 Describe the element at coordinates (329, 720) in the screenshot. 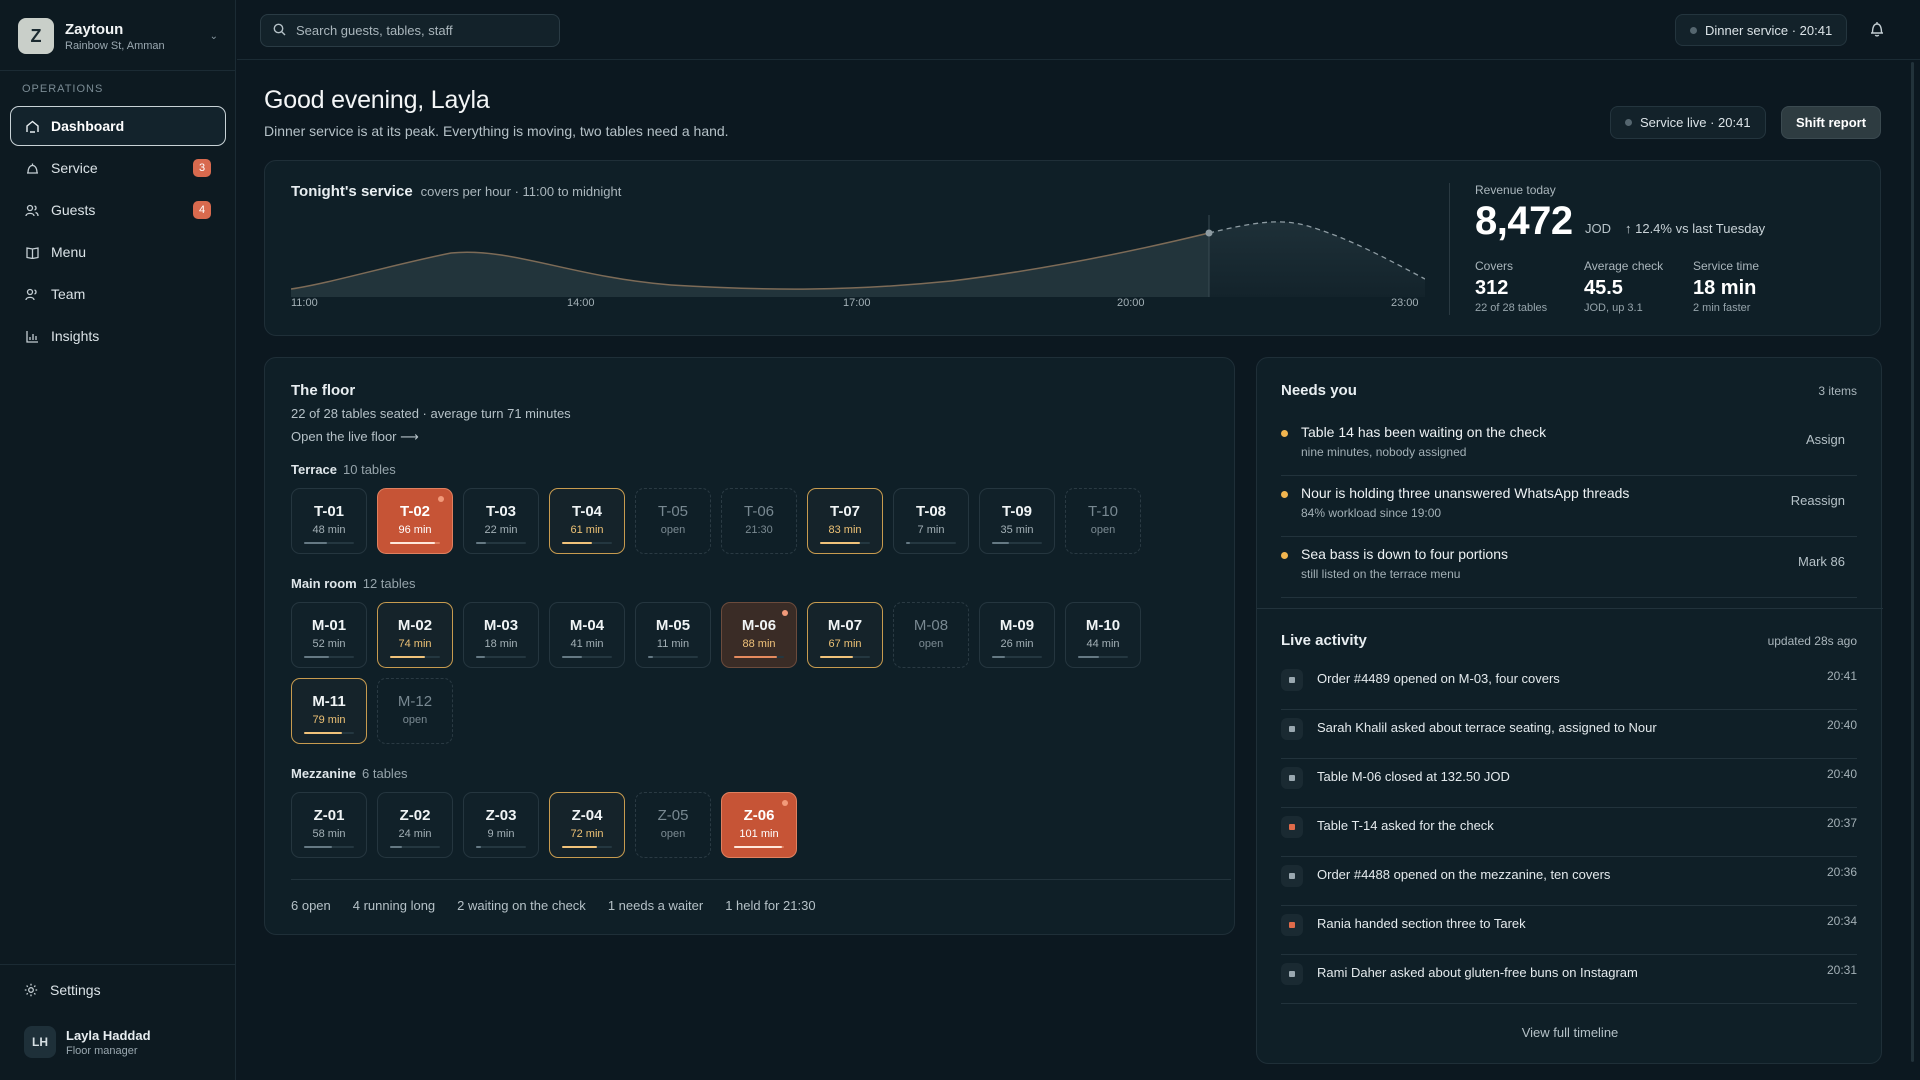

I see `table-time: 79 min` at that location.